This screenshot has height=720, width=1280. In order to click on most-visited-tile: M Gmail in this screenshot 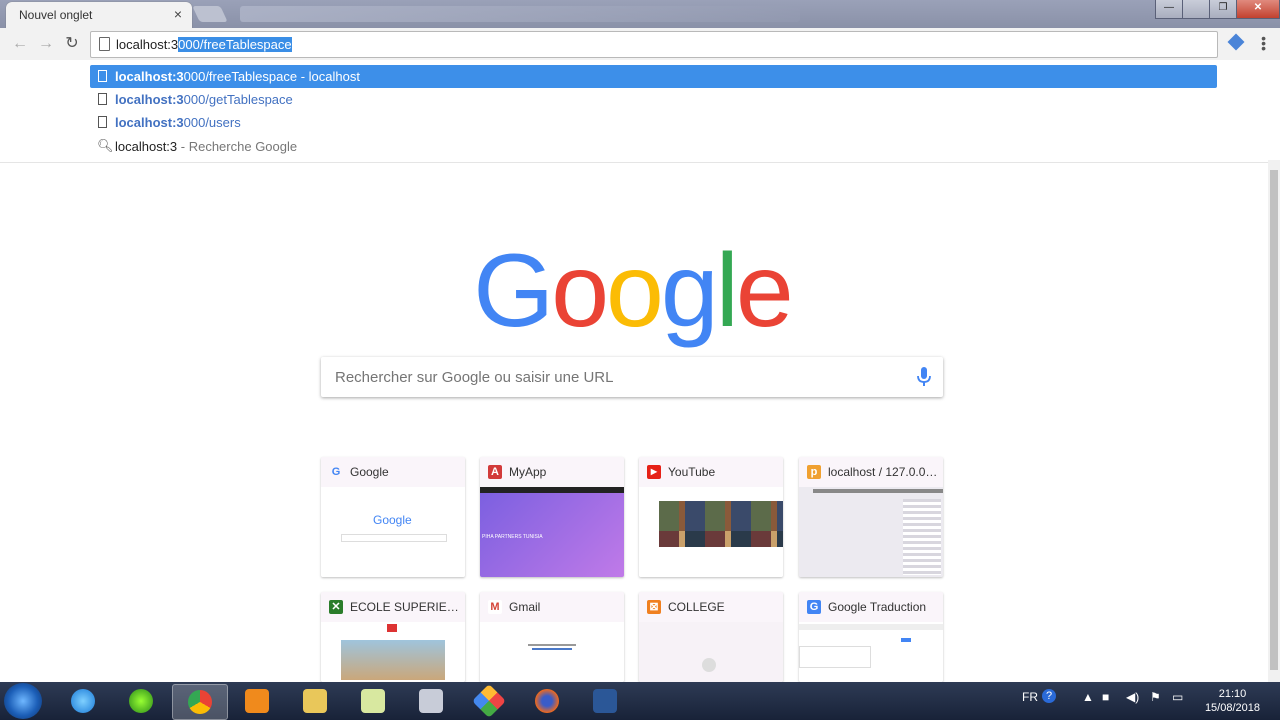, I will do `click(552, 637)`.